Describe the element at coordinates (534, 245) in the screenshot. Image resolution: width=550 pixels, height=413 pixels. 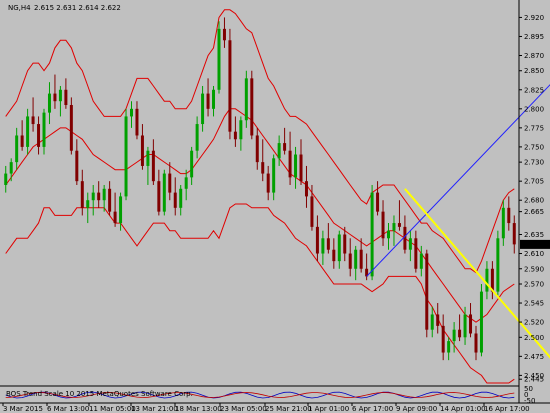
I see `current-price-label: 2.622` at that location.